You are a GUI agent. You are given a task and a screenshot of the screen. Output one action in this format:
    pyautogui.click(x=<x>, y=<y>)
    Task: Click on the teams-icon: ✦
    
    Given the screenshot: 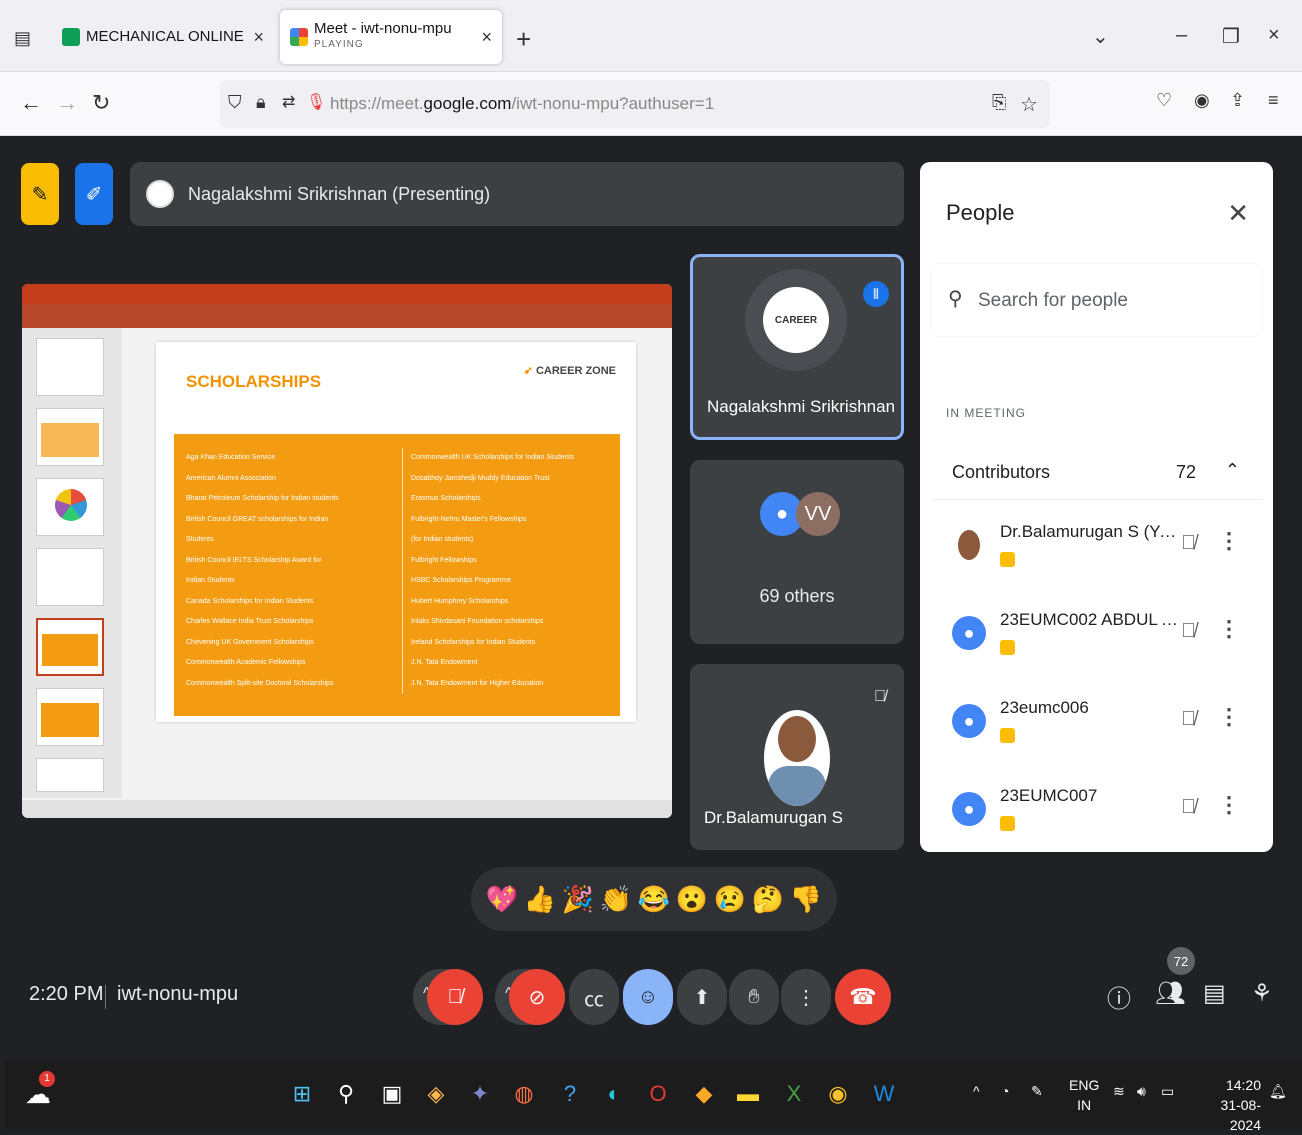 What is the action you would take?
    pyautogui.click(x=480, y=1094)
    